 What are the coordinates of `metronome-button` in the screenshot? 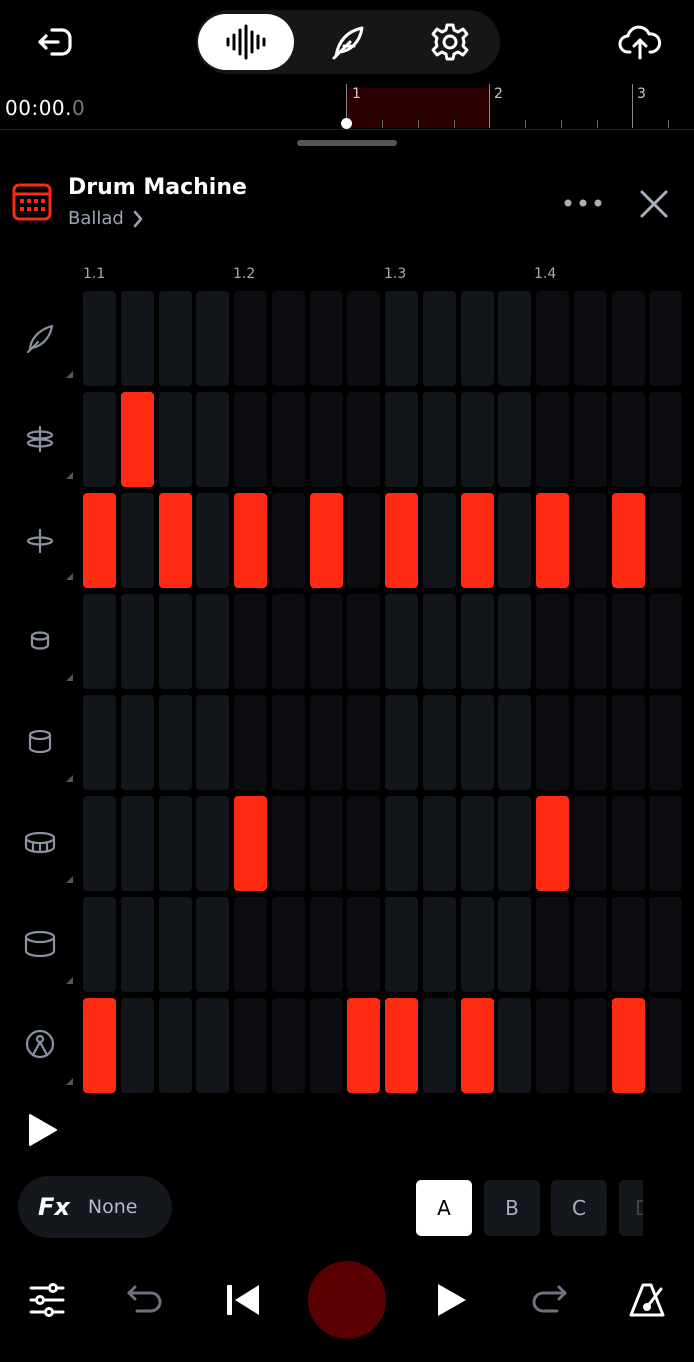 It's located at (647, 1300).